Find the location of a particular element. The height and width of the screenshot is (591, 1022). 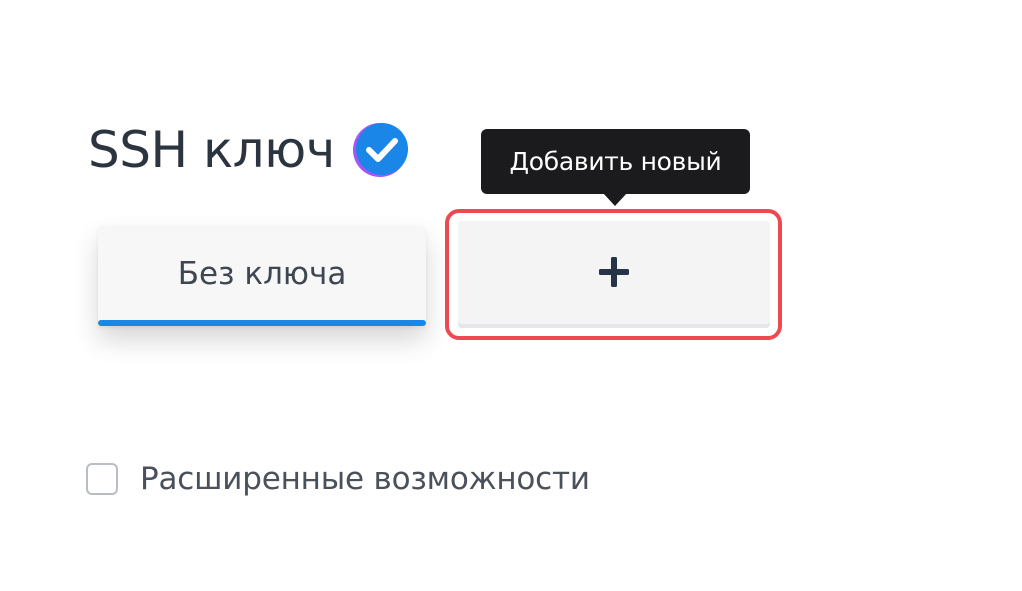

section-header: SSH ключ is located at coordinates (248, 150).